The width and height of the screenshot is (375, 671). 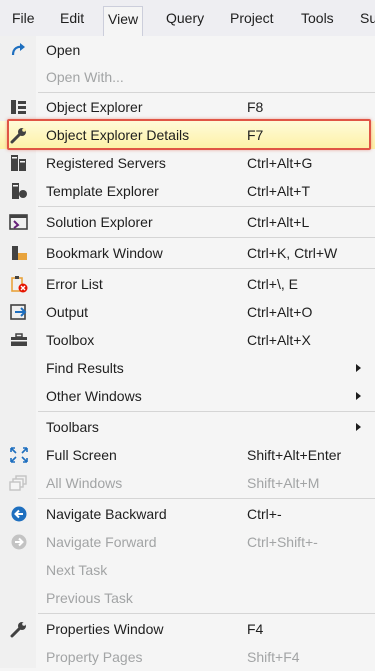 I want to click on menu-item-find-results: Find Results, so click(x=187, y=368).